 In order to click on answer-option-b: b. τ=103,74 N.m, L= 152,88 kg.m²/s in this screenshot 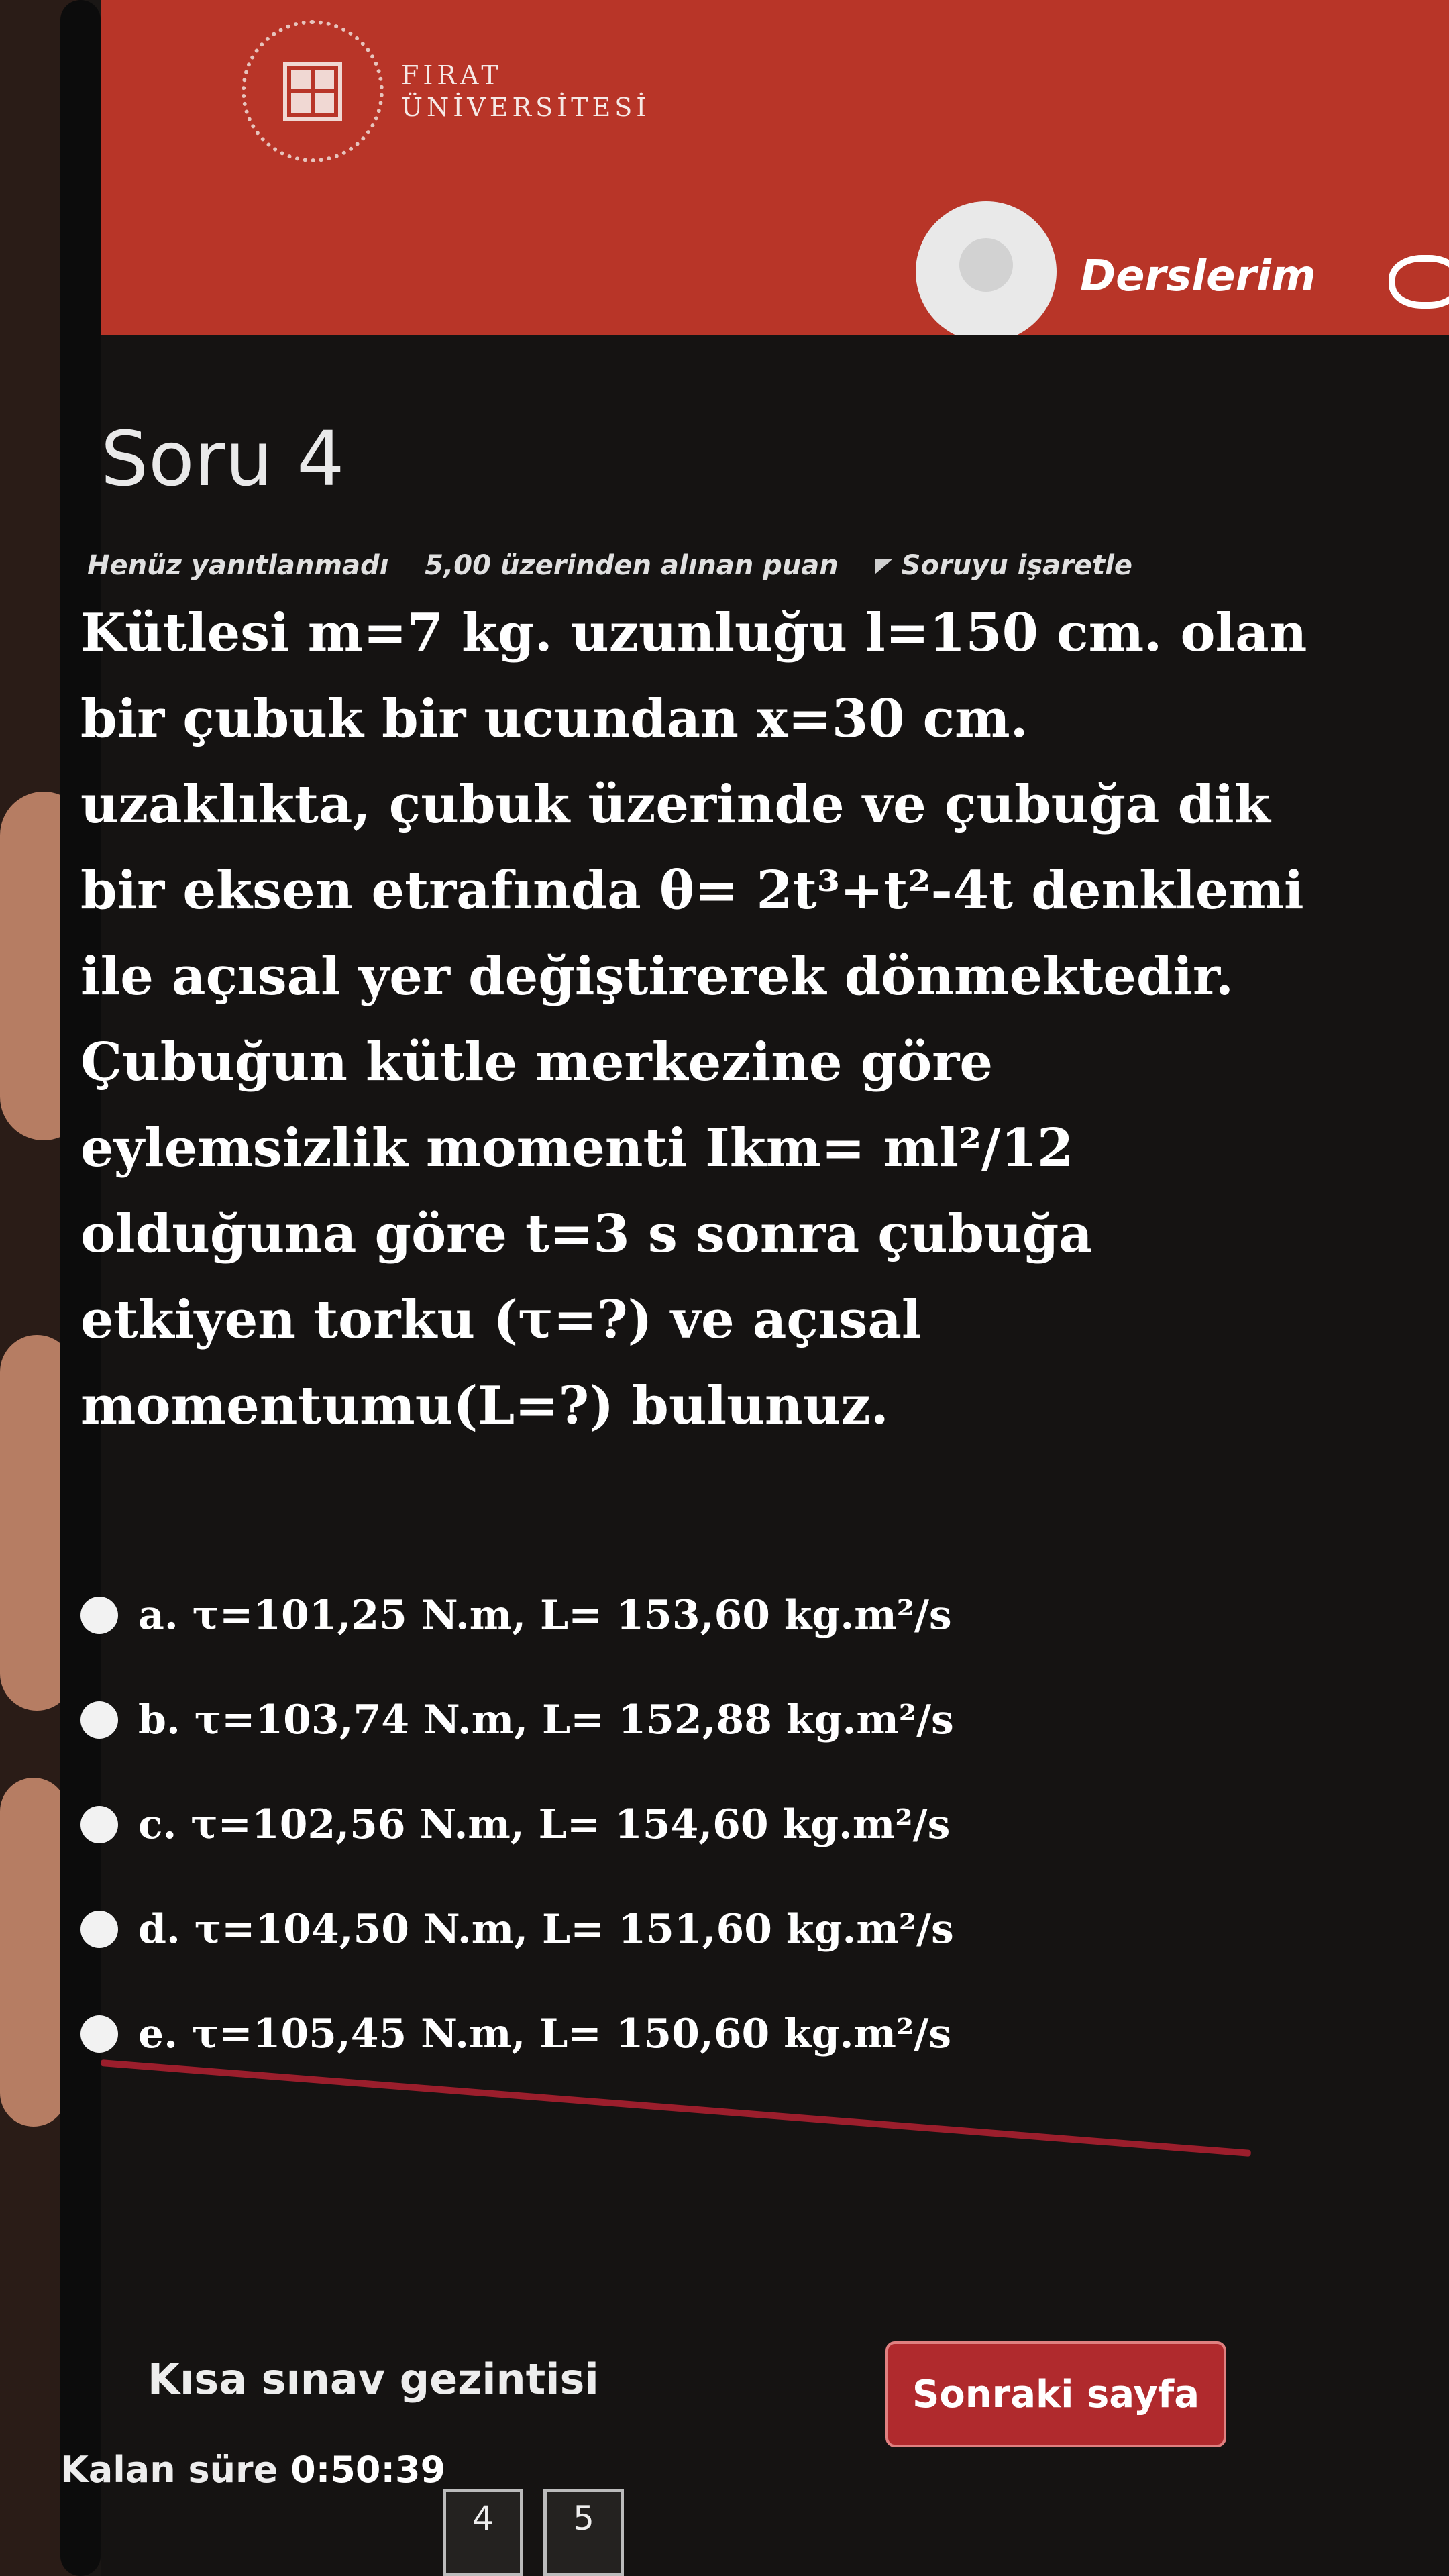, I will do `click(517, 1720)`.